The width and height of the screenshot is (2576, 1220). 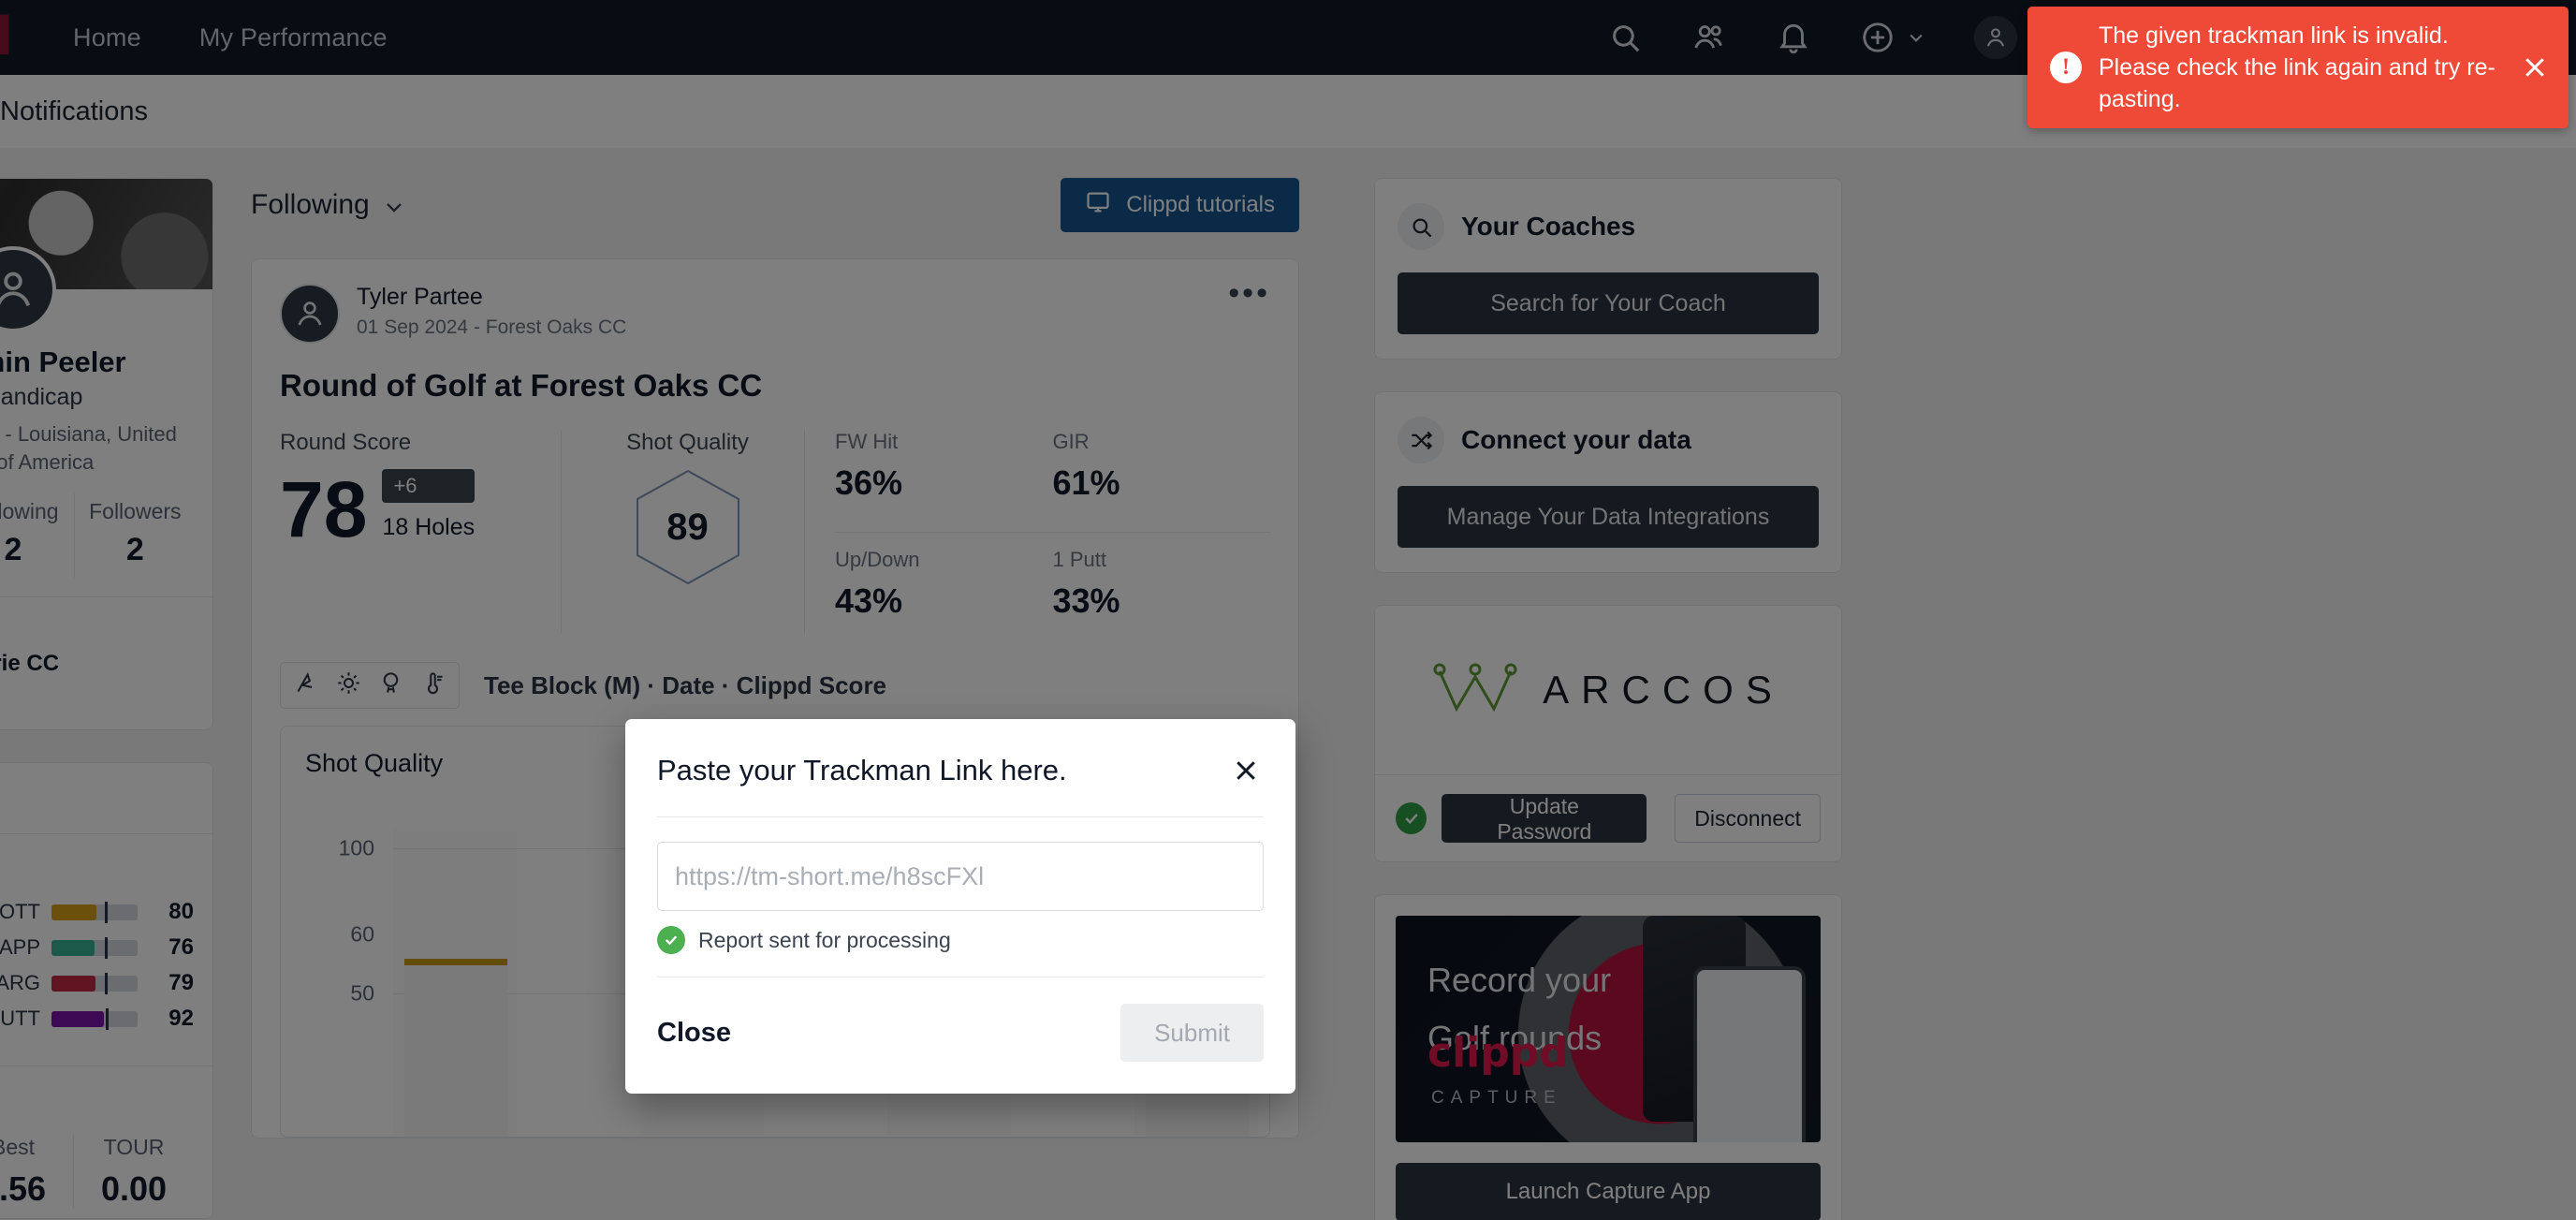 I want to click on modal-footer: Close Submit, so click(x=961, y=1035).